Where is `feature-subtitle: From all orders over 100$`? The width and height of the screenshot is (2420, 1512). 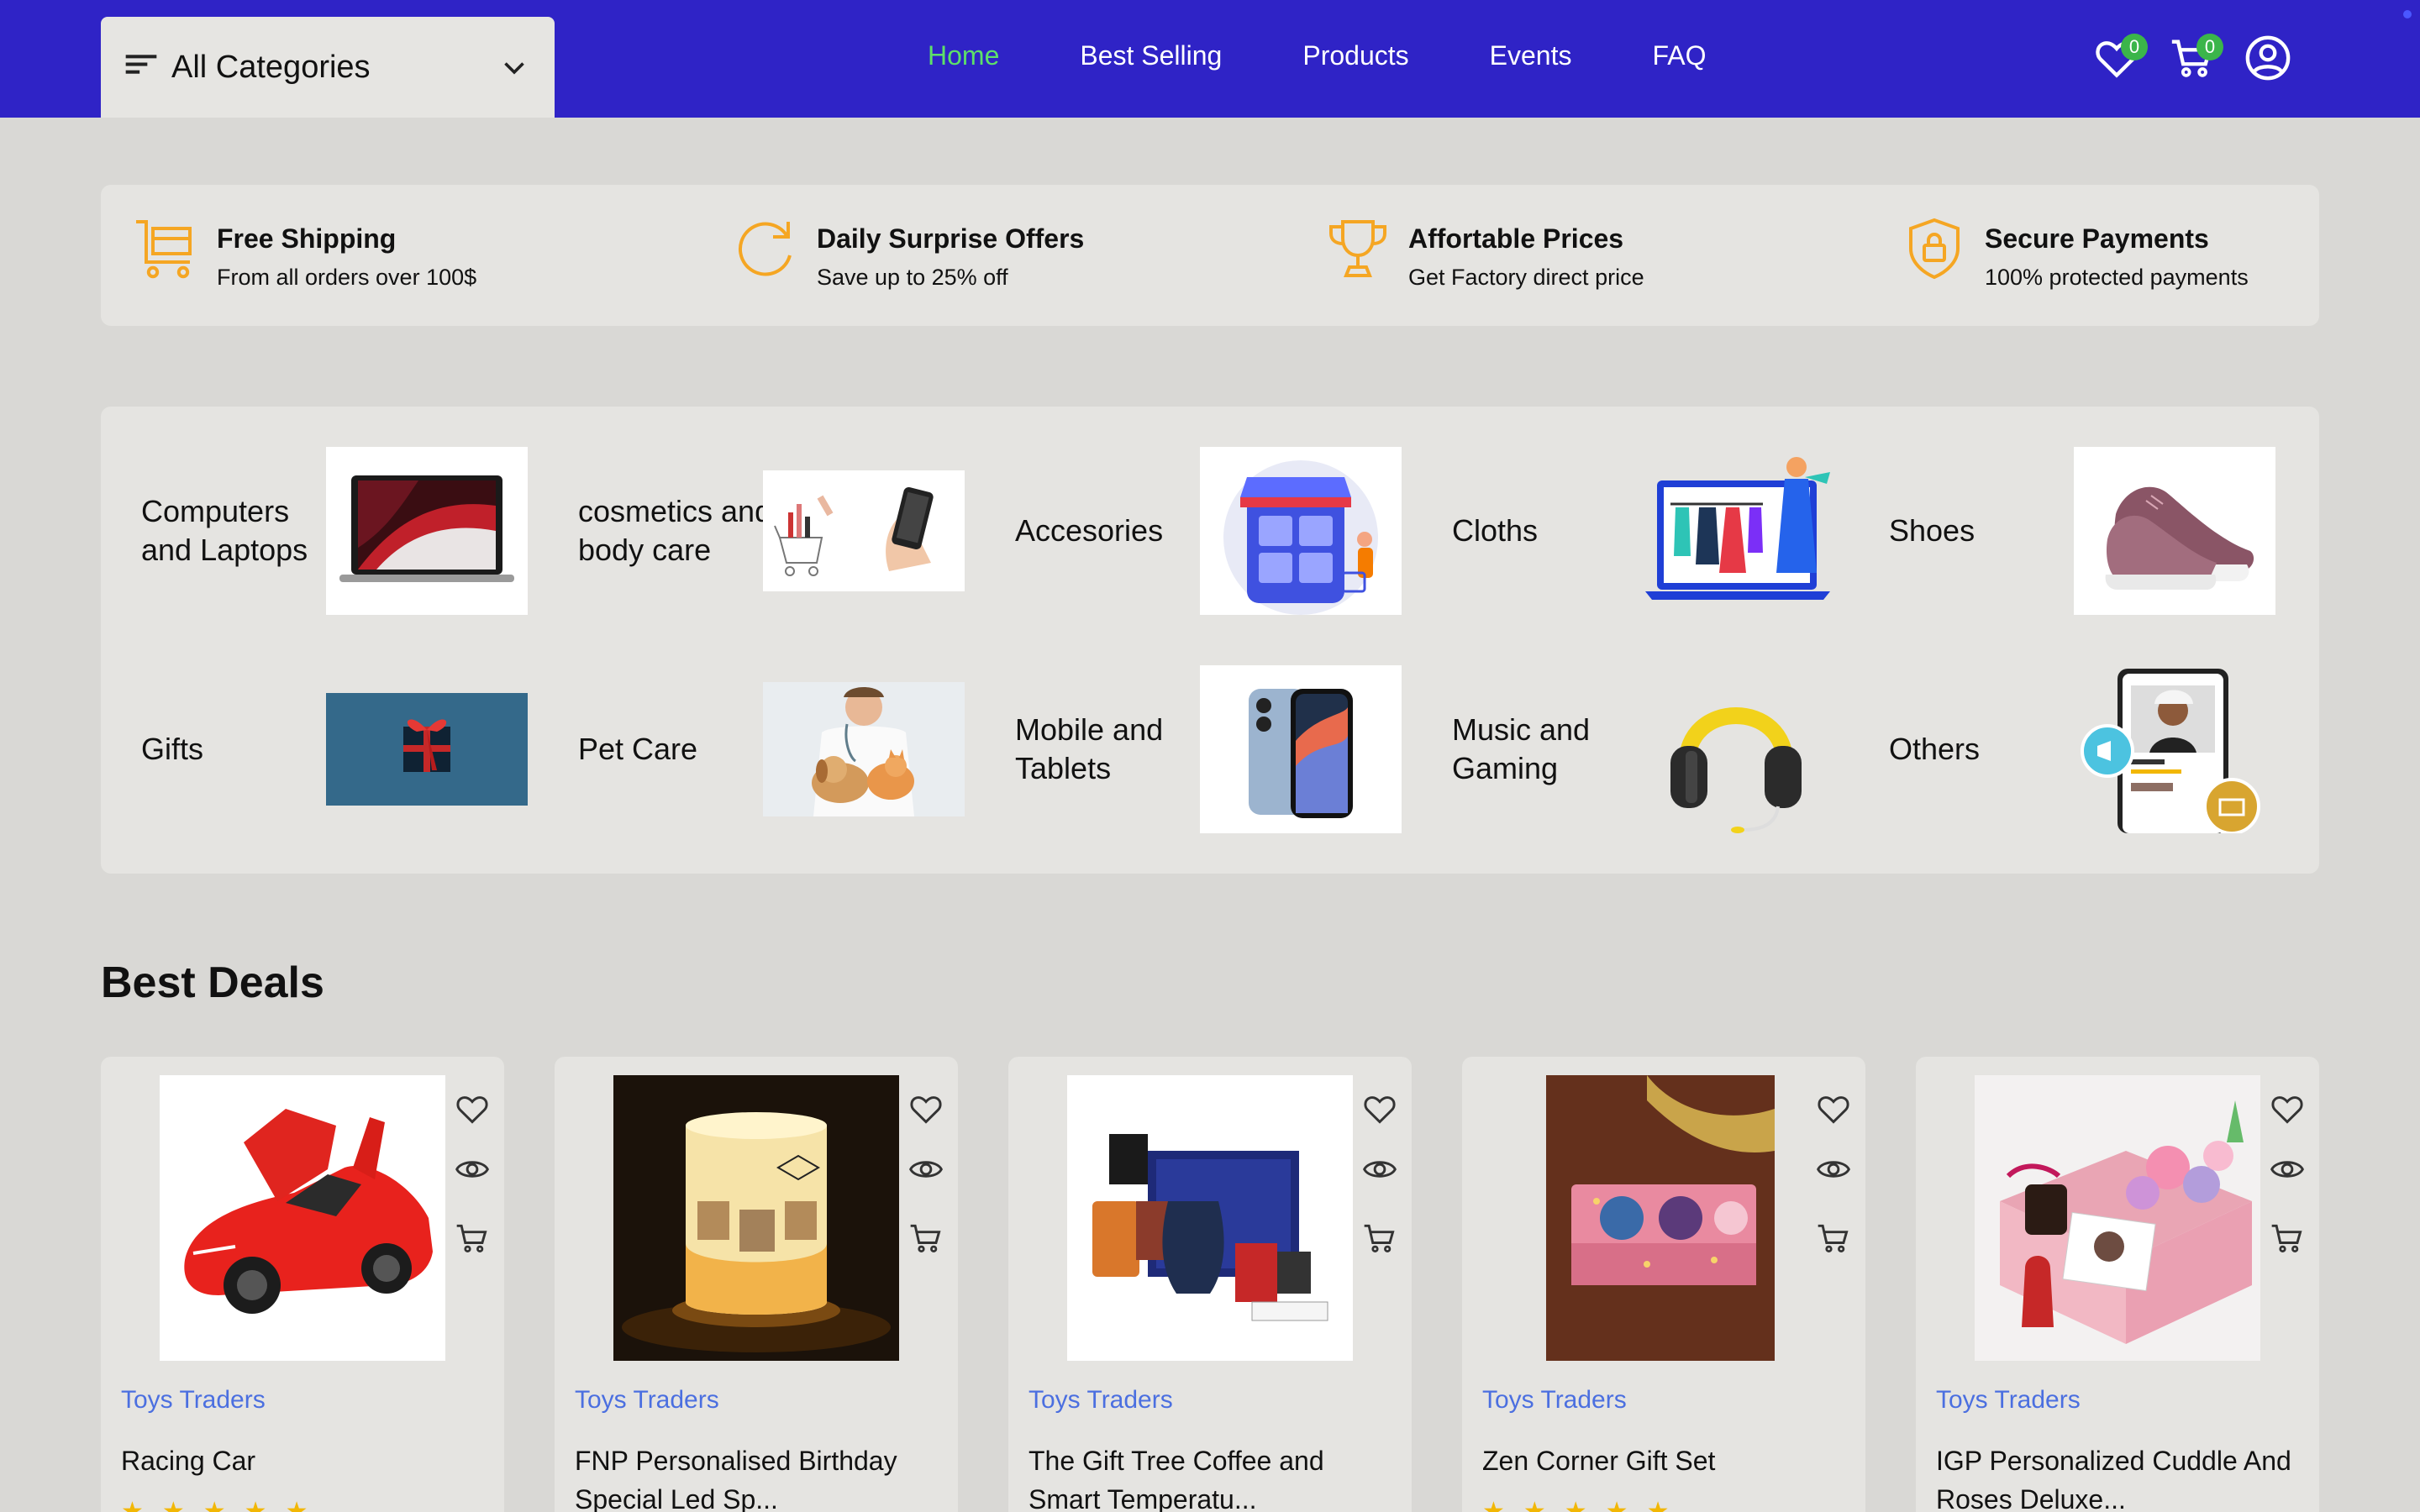 feature-subtitle: From all orders over 100$ is located at coordinates (347, 277).